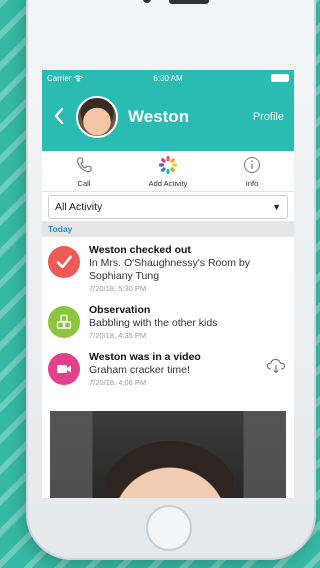  I want to click on nav-row: Weston Profile, so click(168, 117).